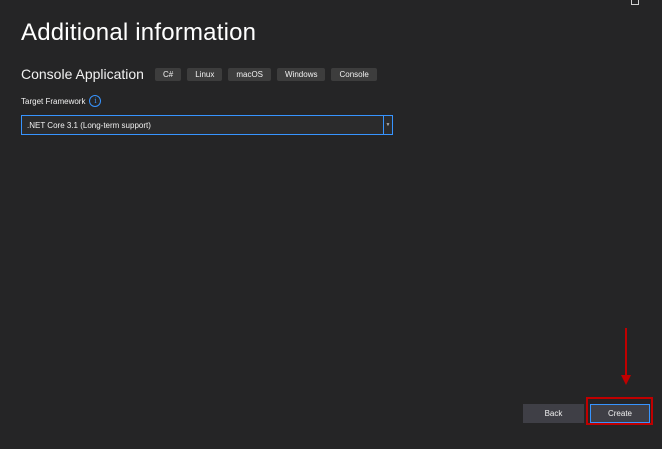 This screenshot has width=662, height=449. Describe the element at coordinates (250, 74) in the screenshot. I see `tag-macos: macOS` at that location.